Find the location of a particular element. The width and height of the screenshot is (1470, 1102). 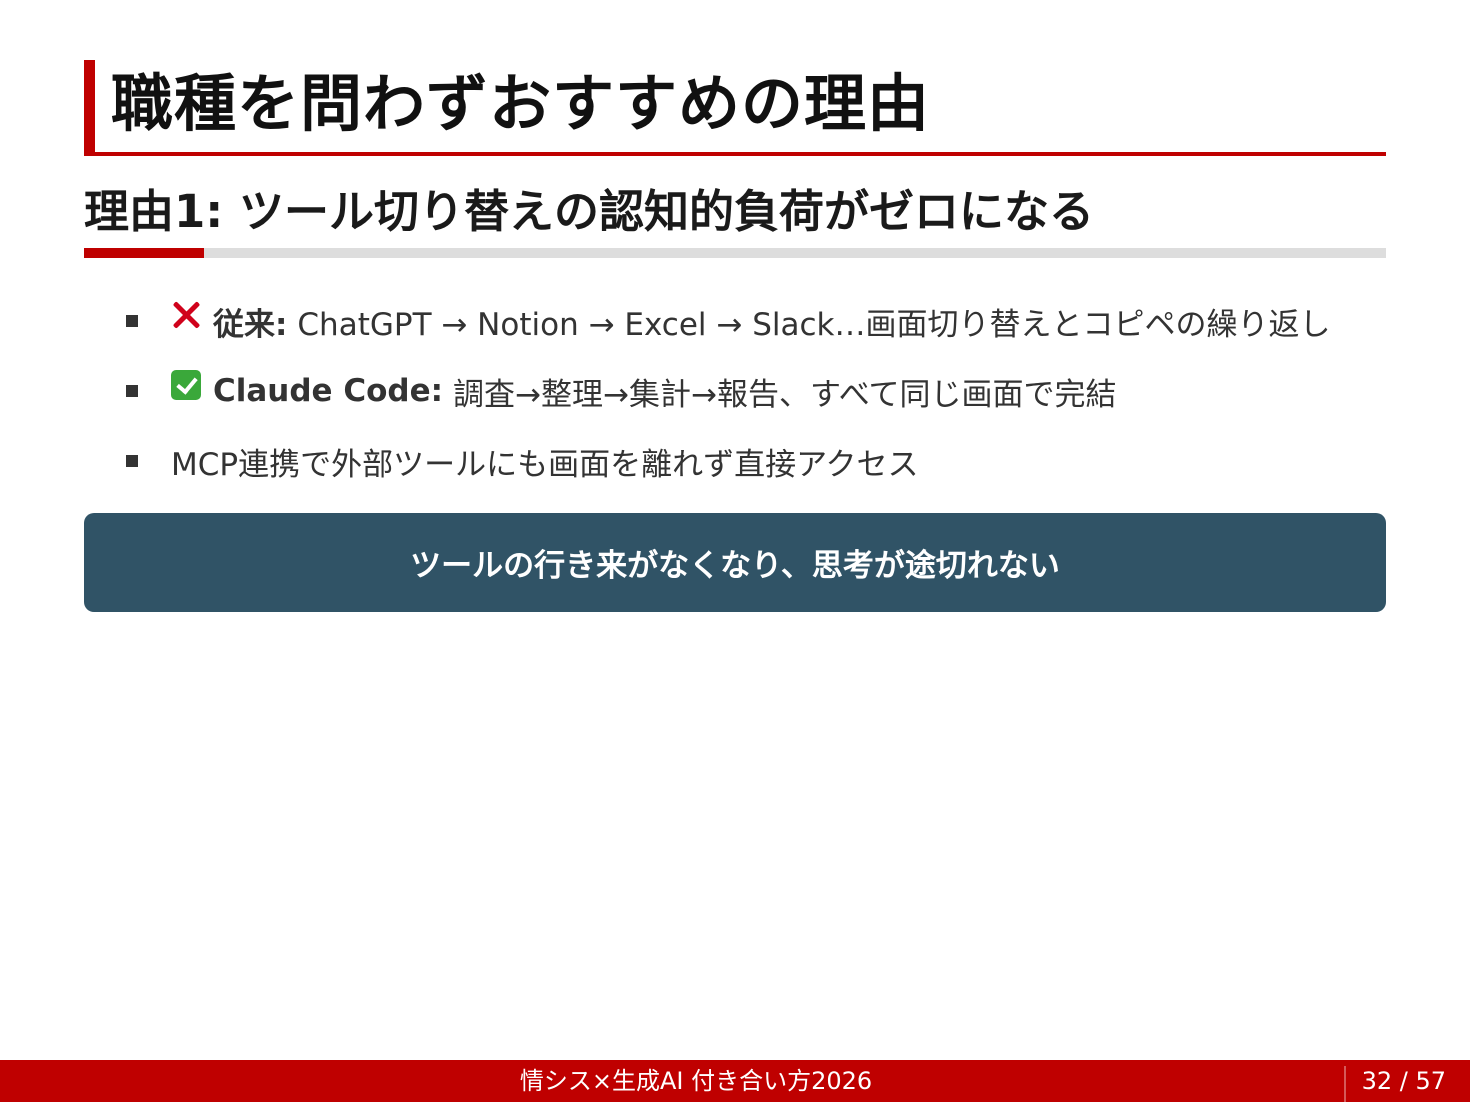

bullet-text: 調査→整理→集計→報告、すべて同じ画面で完結 is located at coordinates (785, 394).